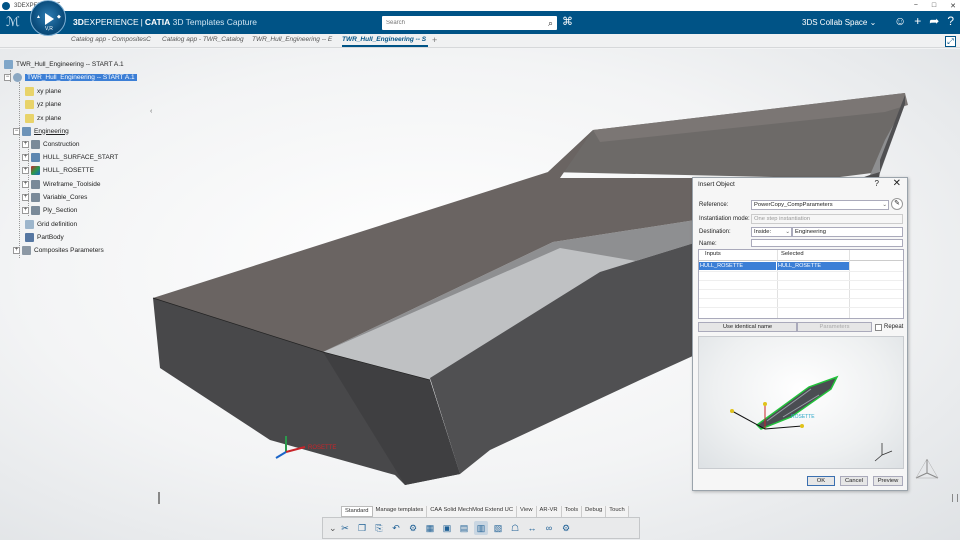 The height and width of the screenshot is (540, 960). What do you see at coordinates (714, 205) in the screenshot?
I see `reference-label: Reference:` at bounding box center [714, 205].